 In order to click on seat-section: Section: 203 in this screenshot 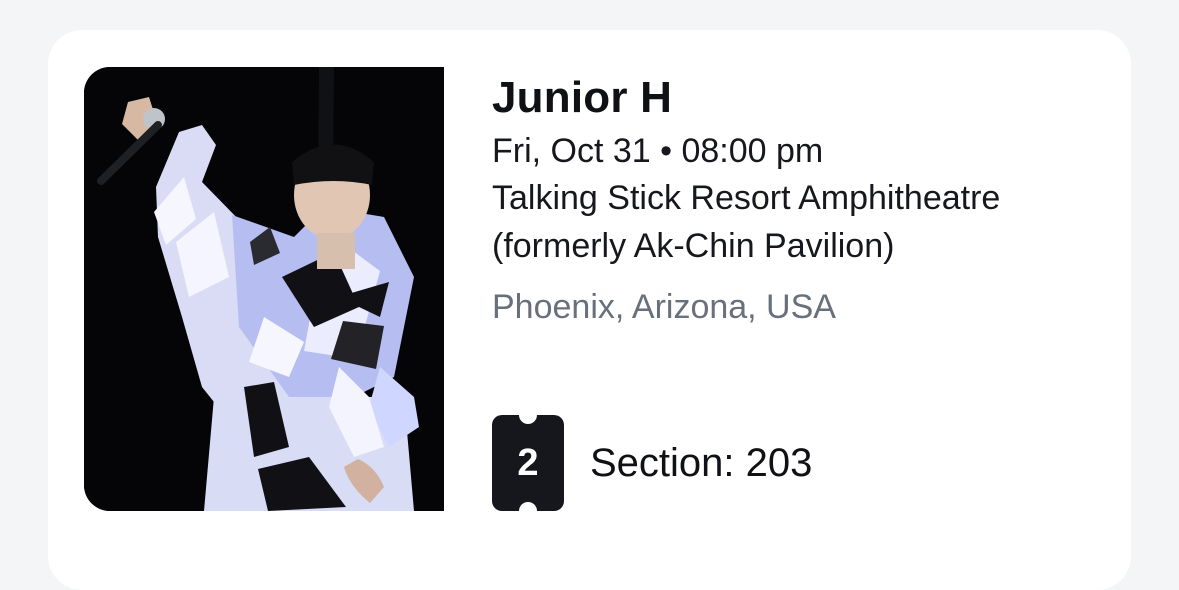, I will do `click(701, 463)`.